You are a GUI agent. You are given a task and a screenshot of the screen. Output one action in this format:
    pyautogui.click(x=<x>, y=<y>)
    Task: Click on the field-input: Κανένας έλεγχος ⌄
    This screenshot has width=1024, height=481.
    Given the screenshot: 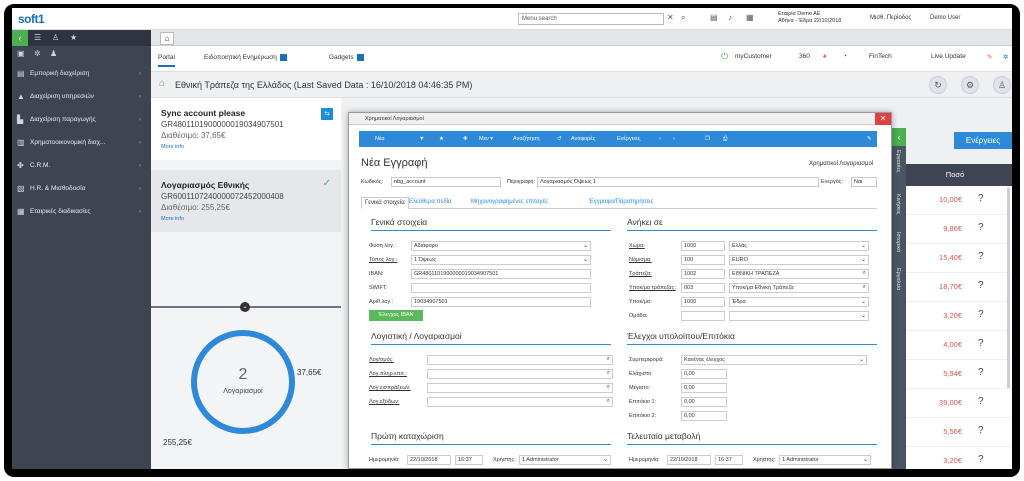 What is the action you would take?
    pyautogui.click(x=774, y=360)
    